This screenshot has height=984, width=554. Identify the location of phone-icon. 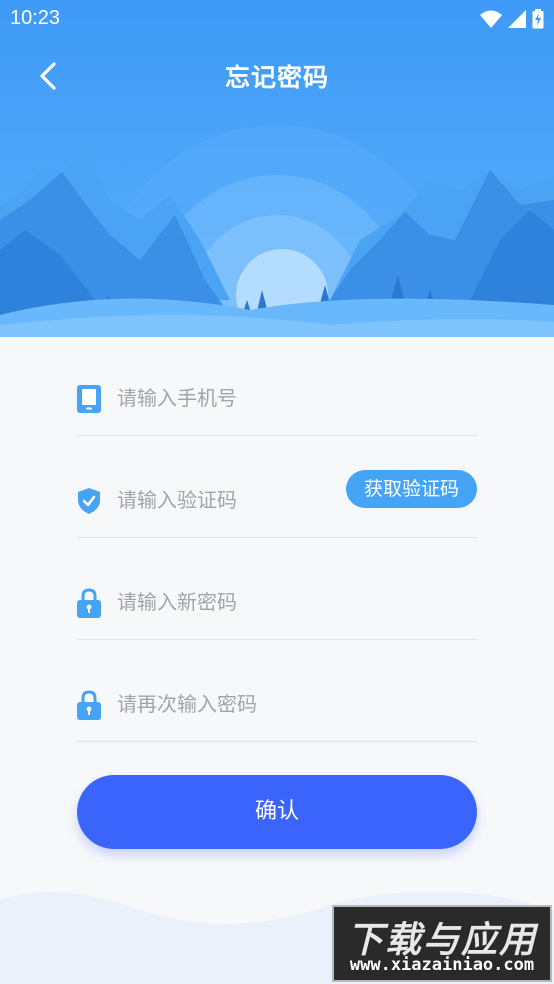
(89, 399).